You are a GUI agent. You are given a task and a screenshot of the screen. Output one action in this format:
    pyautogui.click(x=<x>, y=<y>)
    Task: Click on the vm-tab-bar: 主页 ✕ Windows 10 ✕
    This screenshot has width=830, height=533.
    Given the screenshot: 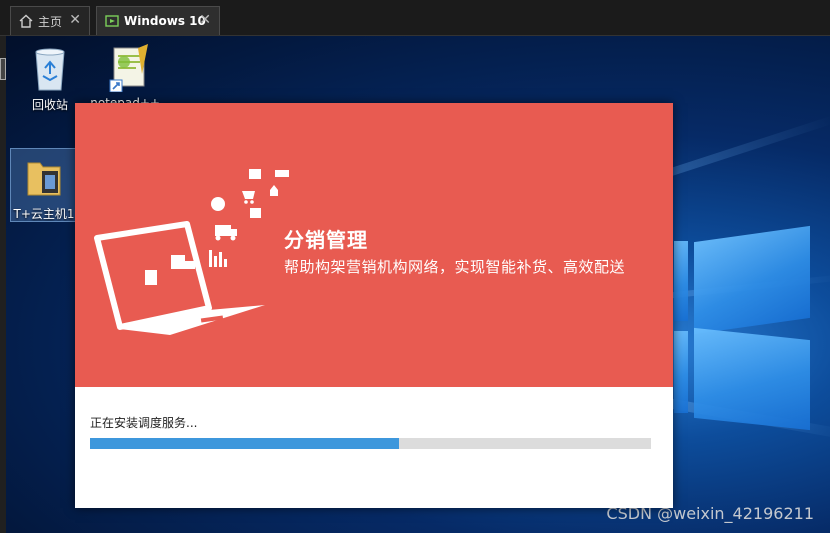 What is the action you would take?
    pyautogui.click(x=415, y=18)
    